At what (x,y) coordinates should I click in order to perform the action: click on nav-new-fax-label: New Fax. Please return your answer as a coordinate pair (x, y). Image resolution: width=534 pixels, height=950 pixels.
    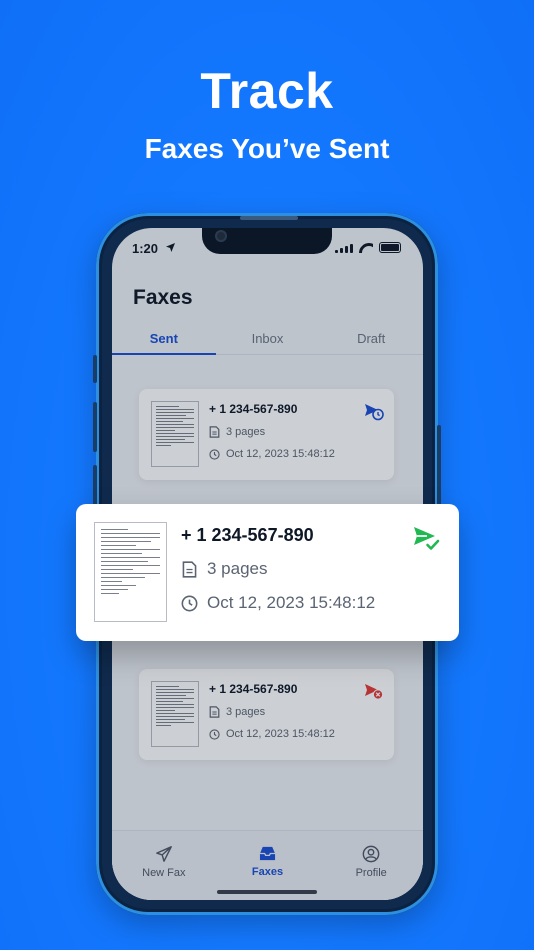
    Looking at the image, I should click on (164, 873).